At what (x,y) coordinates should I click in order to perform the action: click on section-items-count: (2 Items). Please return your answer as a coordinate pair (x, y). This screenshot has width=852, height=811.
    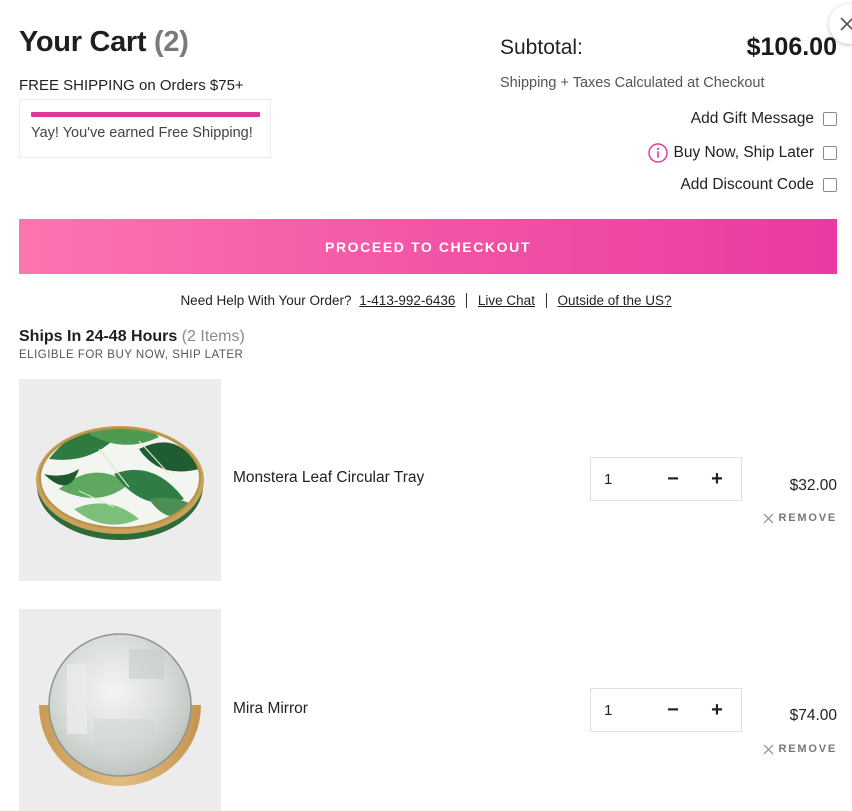
    Looking at the image, I should click on (213, 336).